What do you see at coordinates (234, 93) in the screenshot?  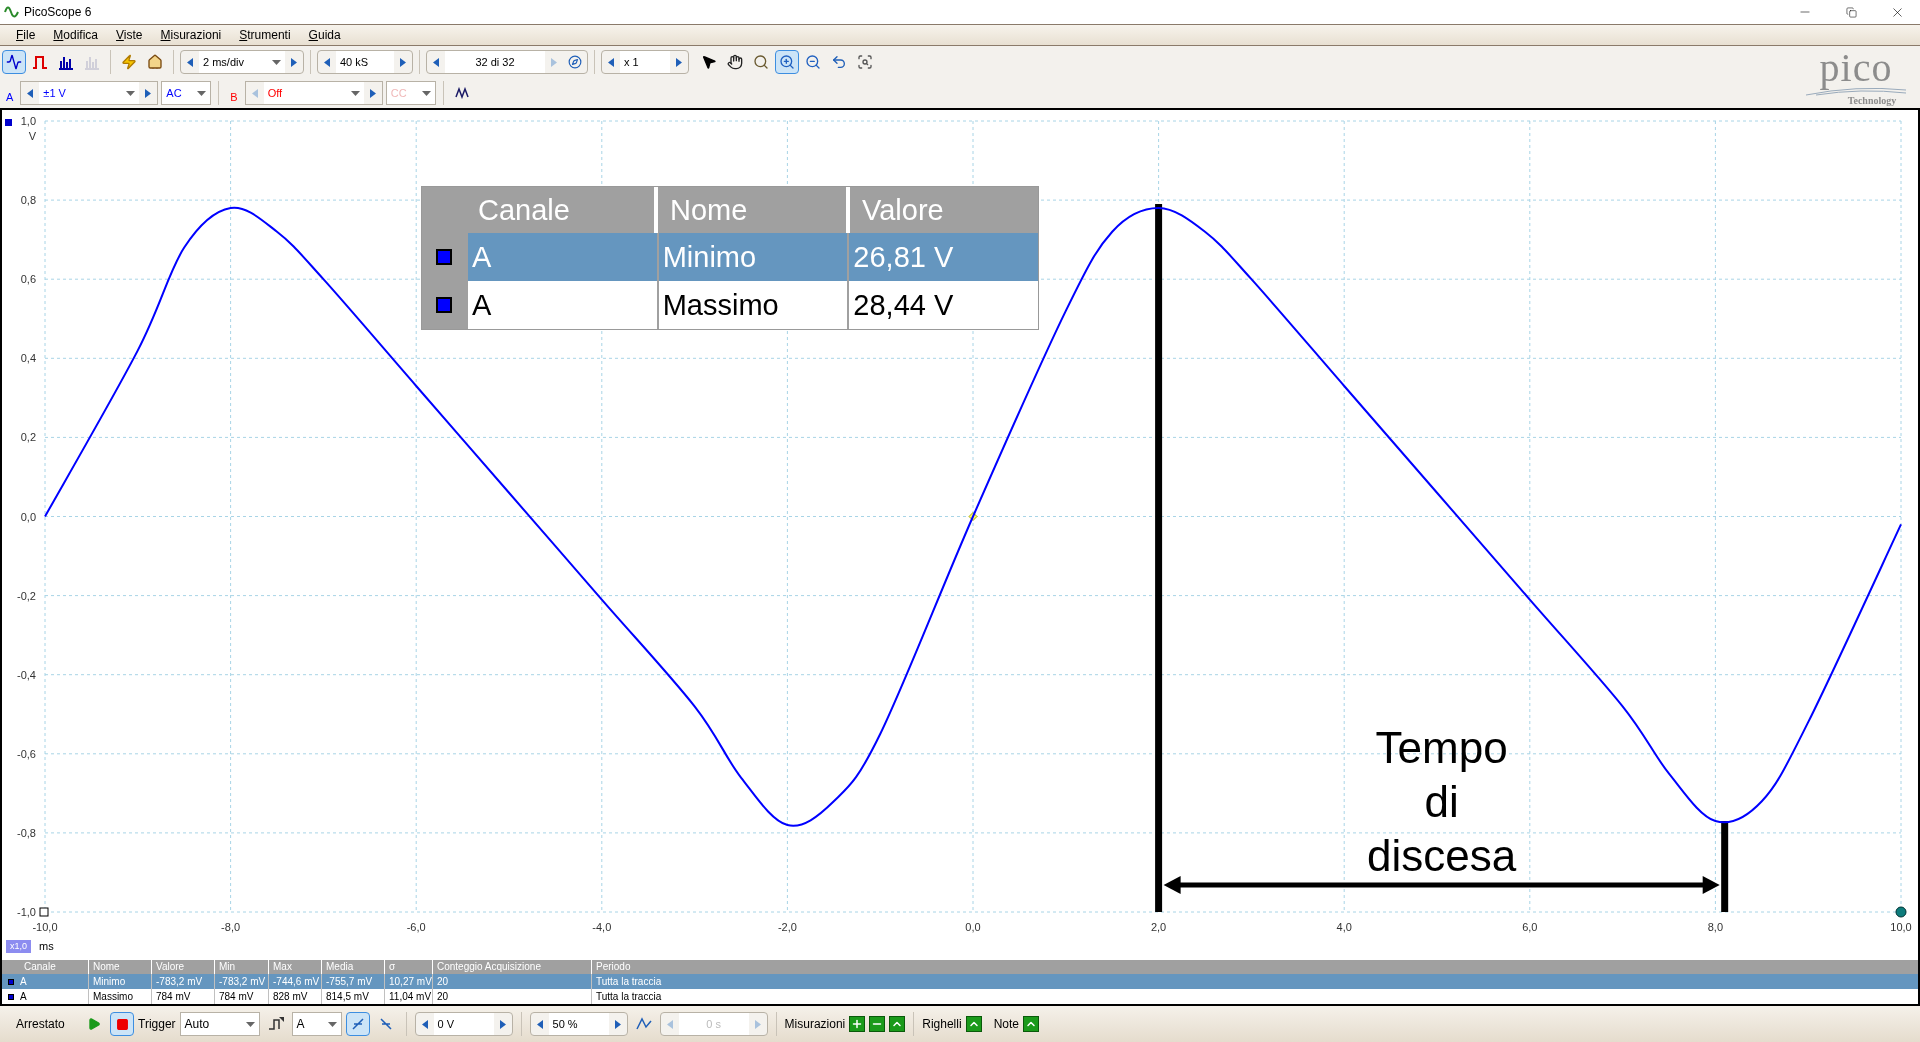 I see `channel-button: B` at bounding box center [234, 93].